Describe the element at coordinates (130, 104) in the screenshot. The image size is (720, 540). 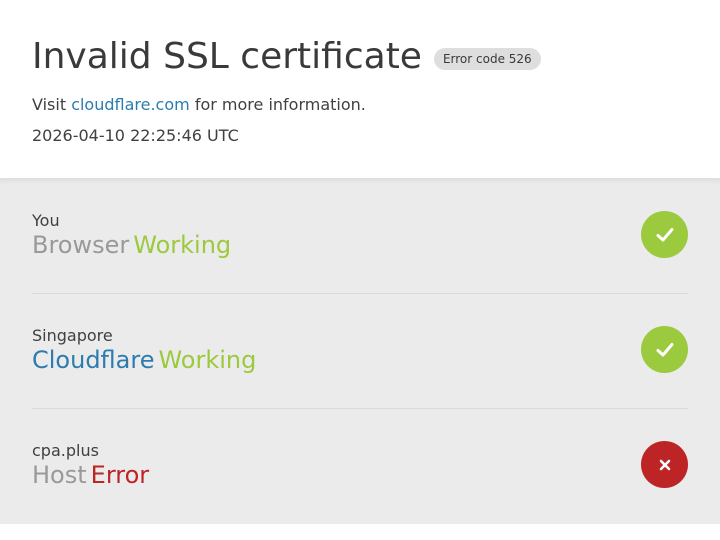
I see `cloudflare-link: cloudflare.com` at that location.